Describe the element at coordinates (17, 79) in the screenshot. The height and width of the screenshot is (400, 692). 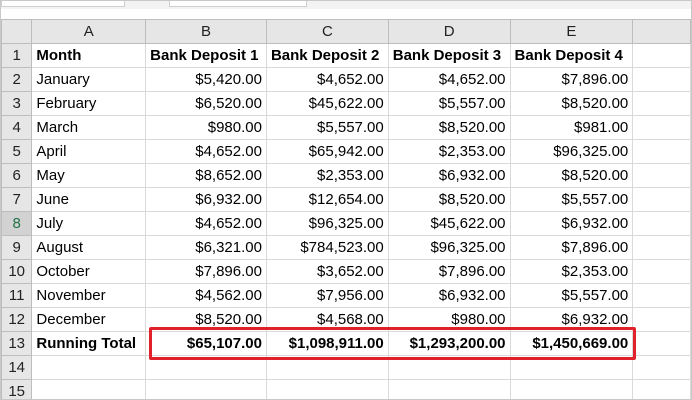
I see `row-header: 2` at that location.